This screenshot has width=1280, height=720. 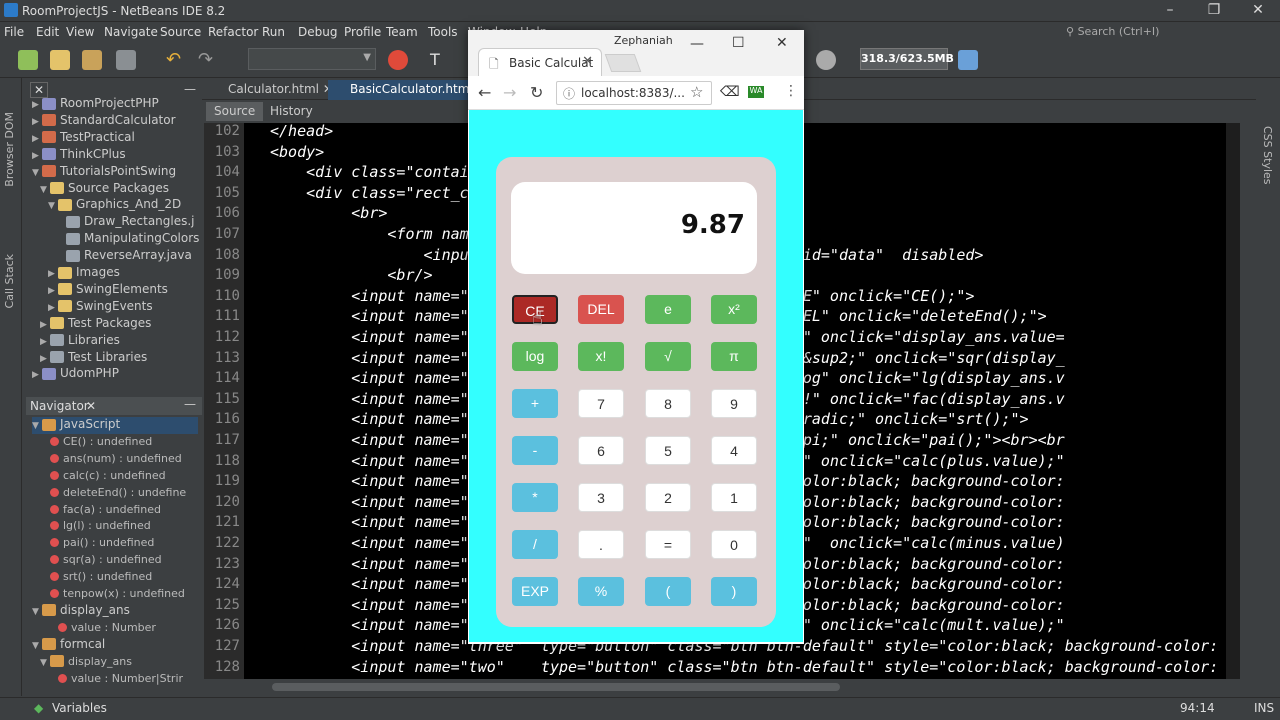 I want to click on configuration-select: ▼, so click(x=312, y=59).